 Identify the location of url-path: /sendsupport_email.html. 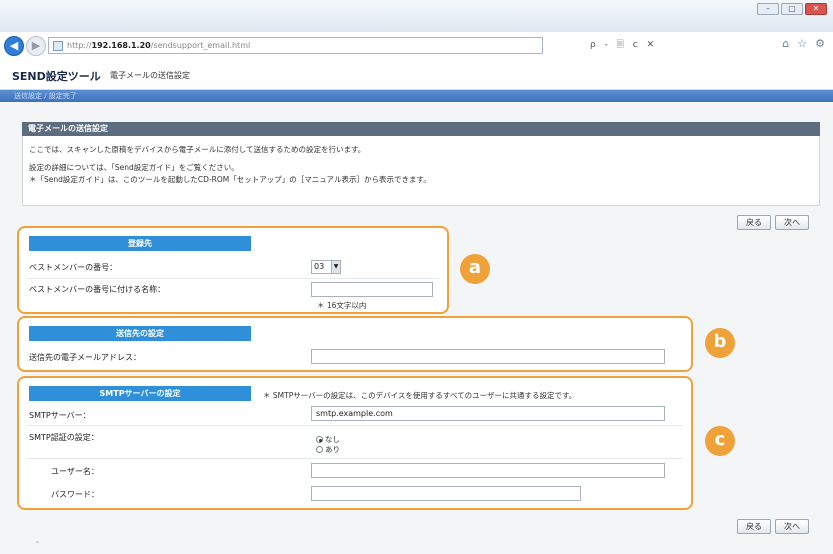
(200, 45).